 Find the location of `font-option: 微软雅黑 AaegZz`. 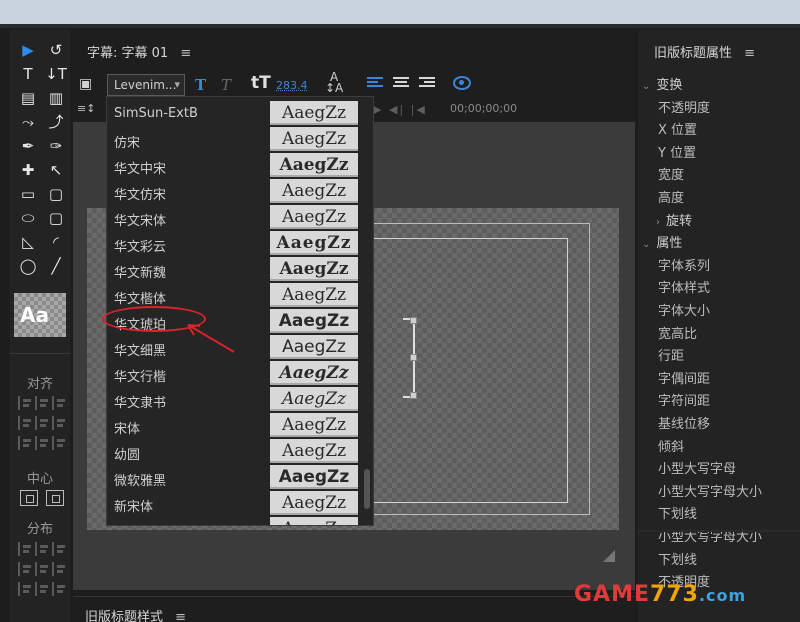

font-option: 微软雅黑 AaegZz is located at coordinates (240, 478).